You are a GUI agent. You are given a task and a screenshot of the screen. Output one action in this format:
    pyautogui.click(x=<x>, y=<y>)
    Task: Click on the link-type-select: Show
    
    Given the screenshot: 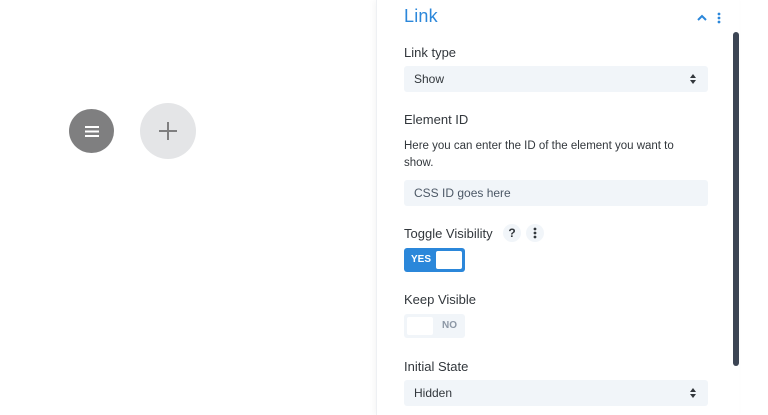 What is the action you would take?
    pyautogui.click(x=556, y=79)
    